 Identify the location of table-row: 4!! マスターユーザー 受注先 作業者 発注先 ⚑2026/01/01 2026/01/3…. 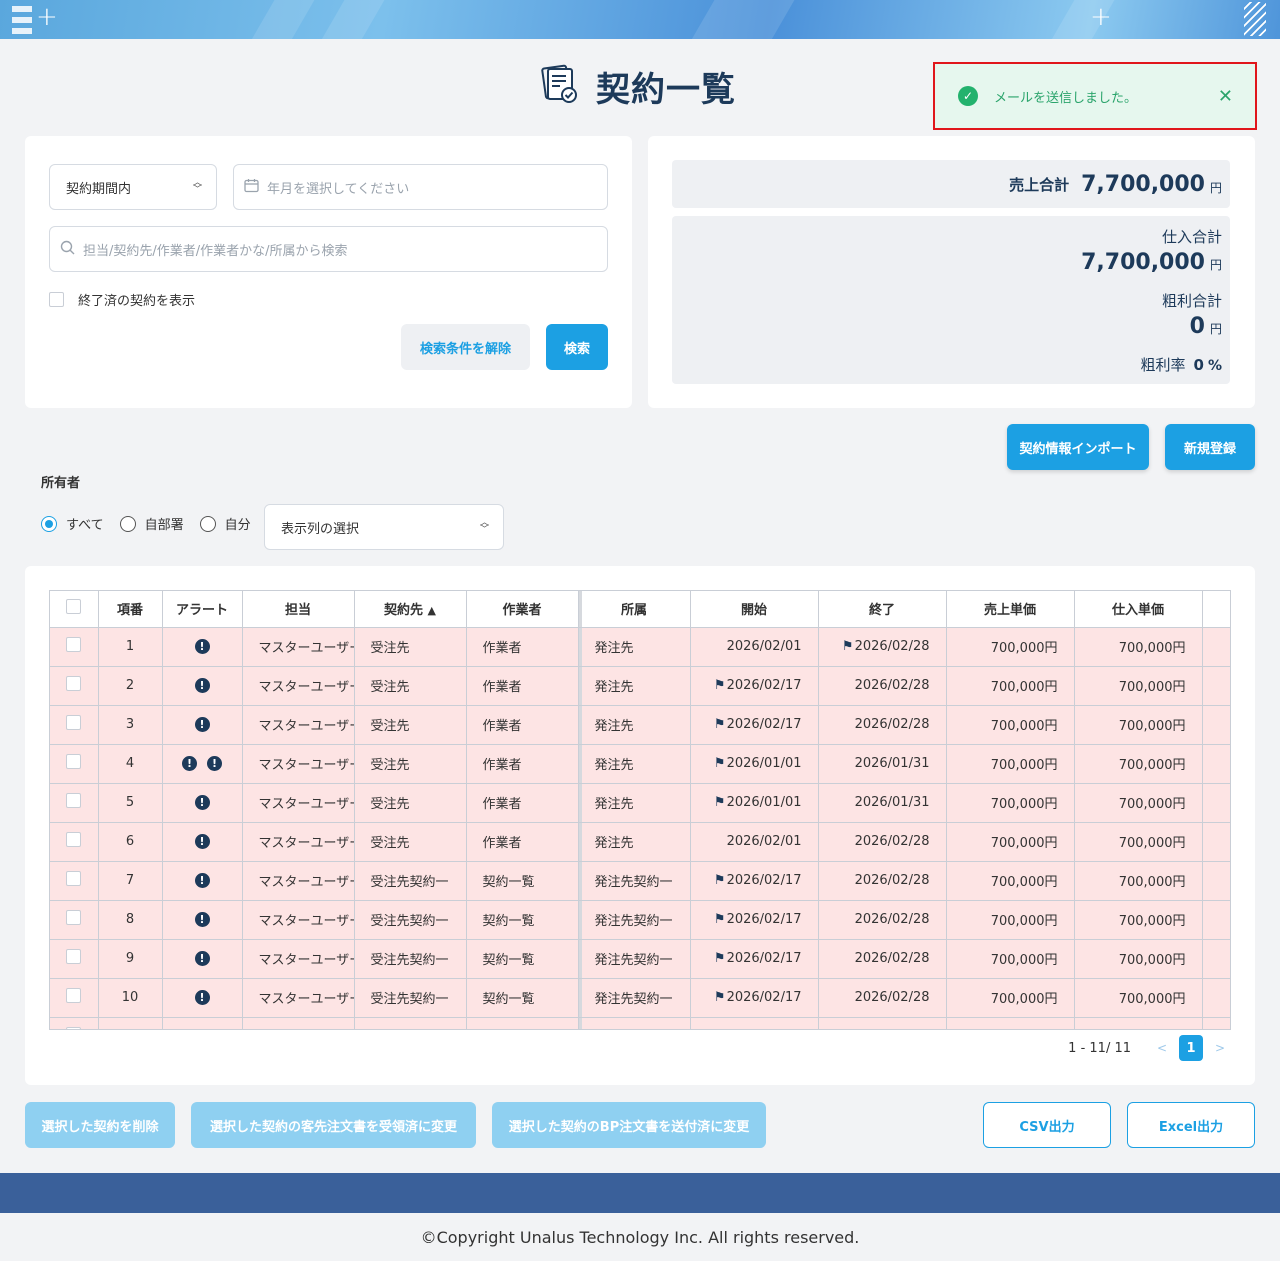
(640, 764).